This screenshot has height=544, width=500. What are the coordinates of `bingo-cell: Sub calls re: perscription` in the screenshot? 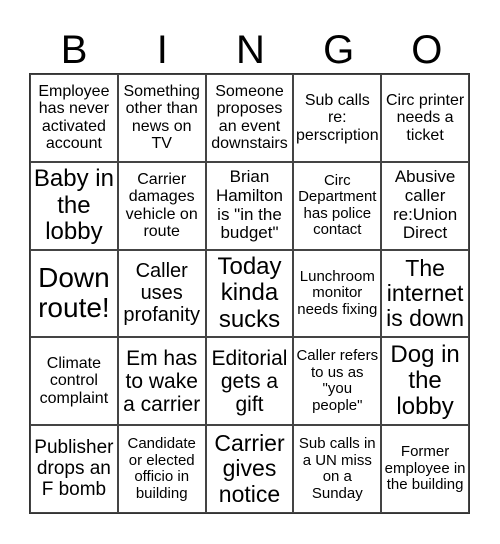 It's located at (337, 118).